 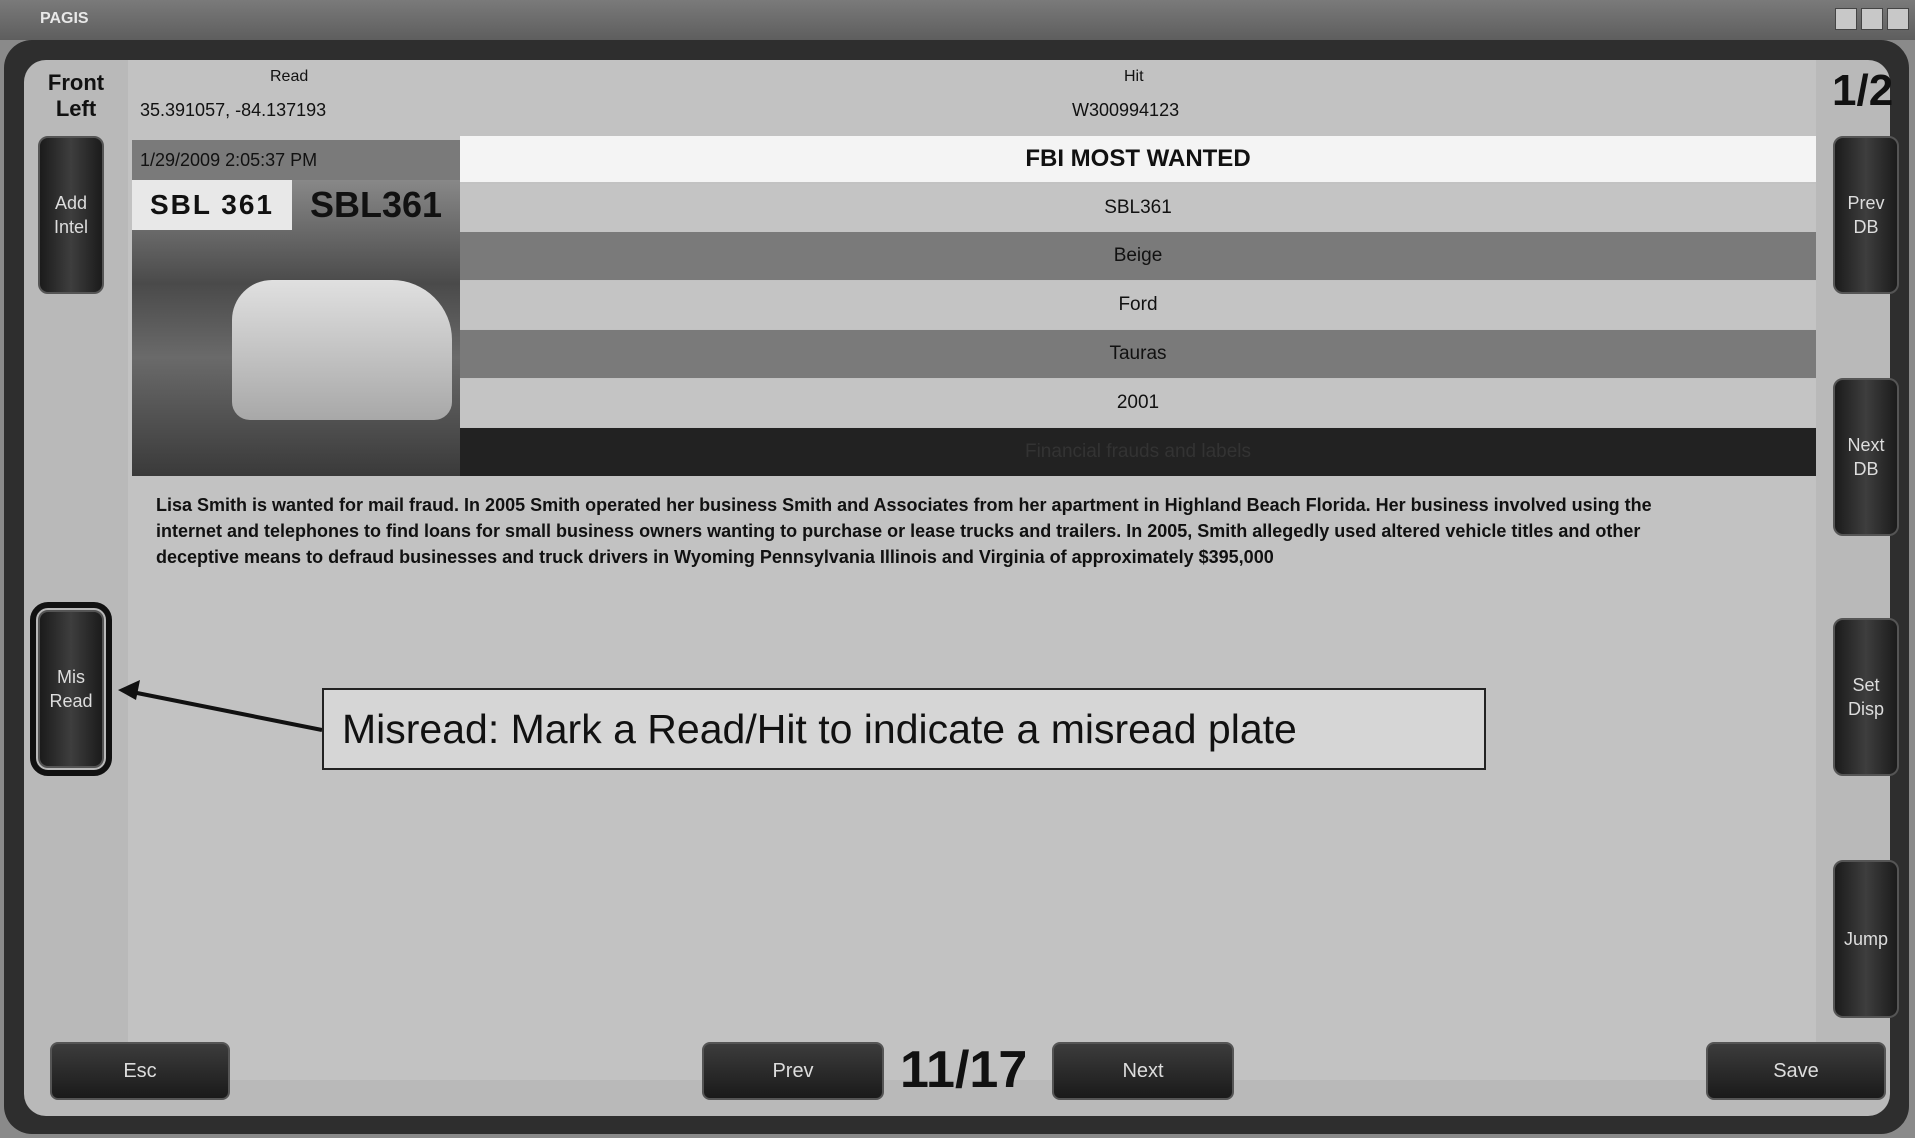 I want to click on window-title: PAGIS, so click(x=64, y=18).